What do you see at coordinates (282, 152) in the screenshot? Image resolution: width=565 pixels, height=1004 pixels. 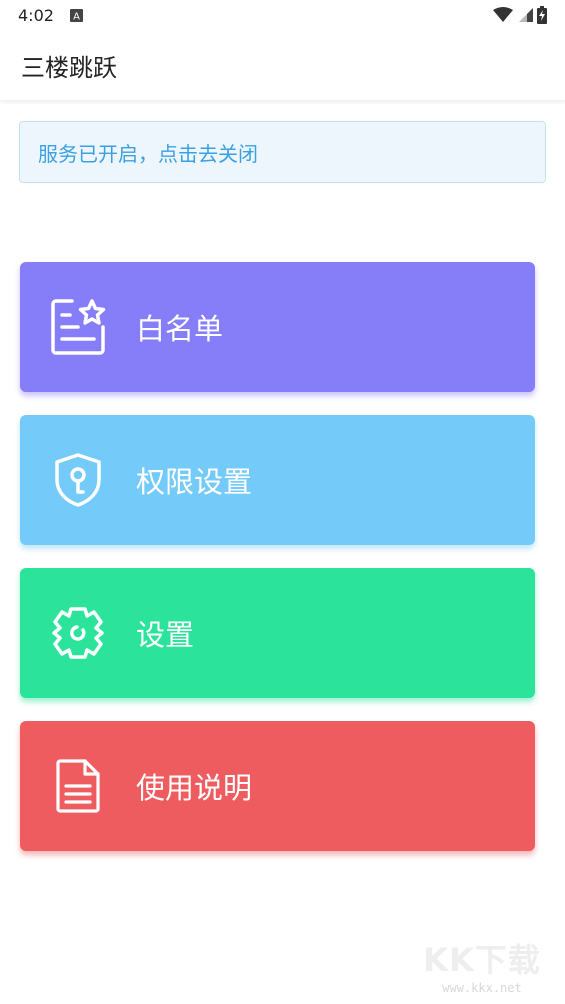 I see `service-status-notice: 服务已开启，点击去关闭` at bounding box center [282, 152].